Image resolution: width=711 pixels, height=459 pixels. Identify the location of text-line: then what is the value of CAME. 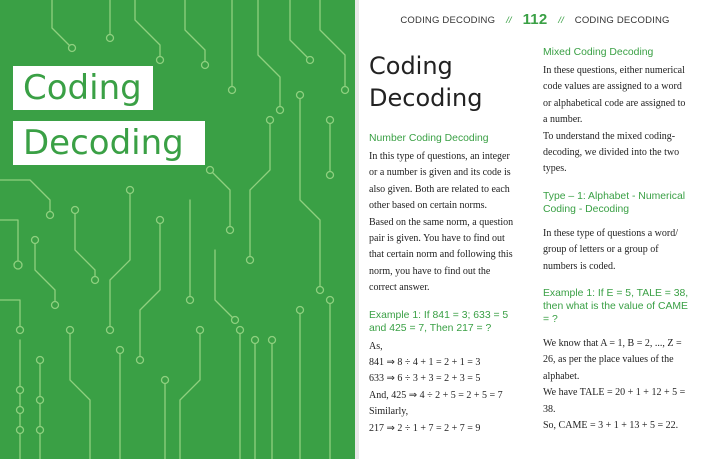
(615, 307).